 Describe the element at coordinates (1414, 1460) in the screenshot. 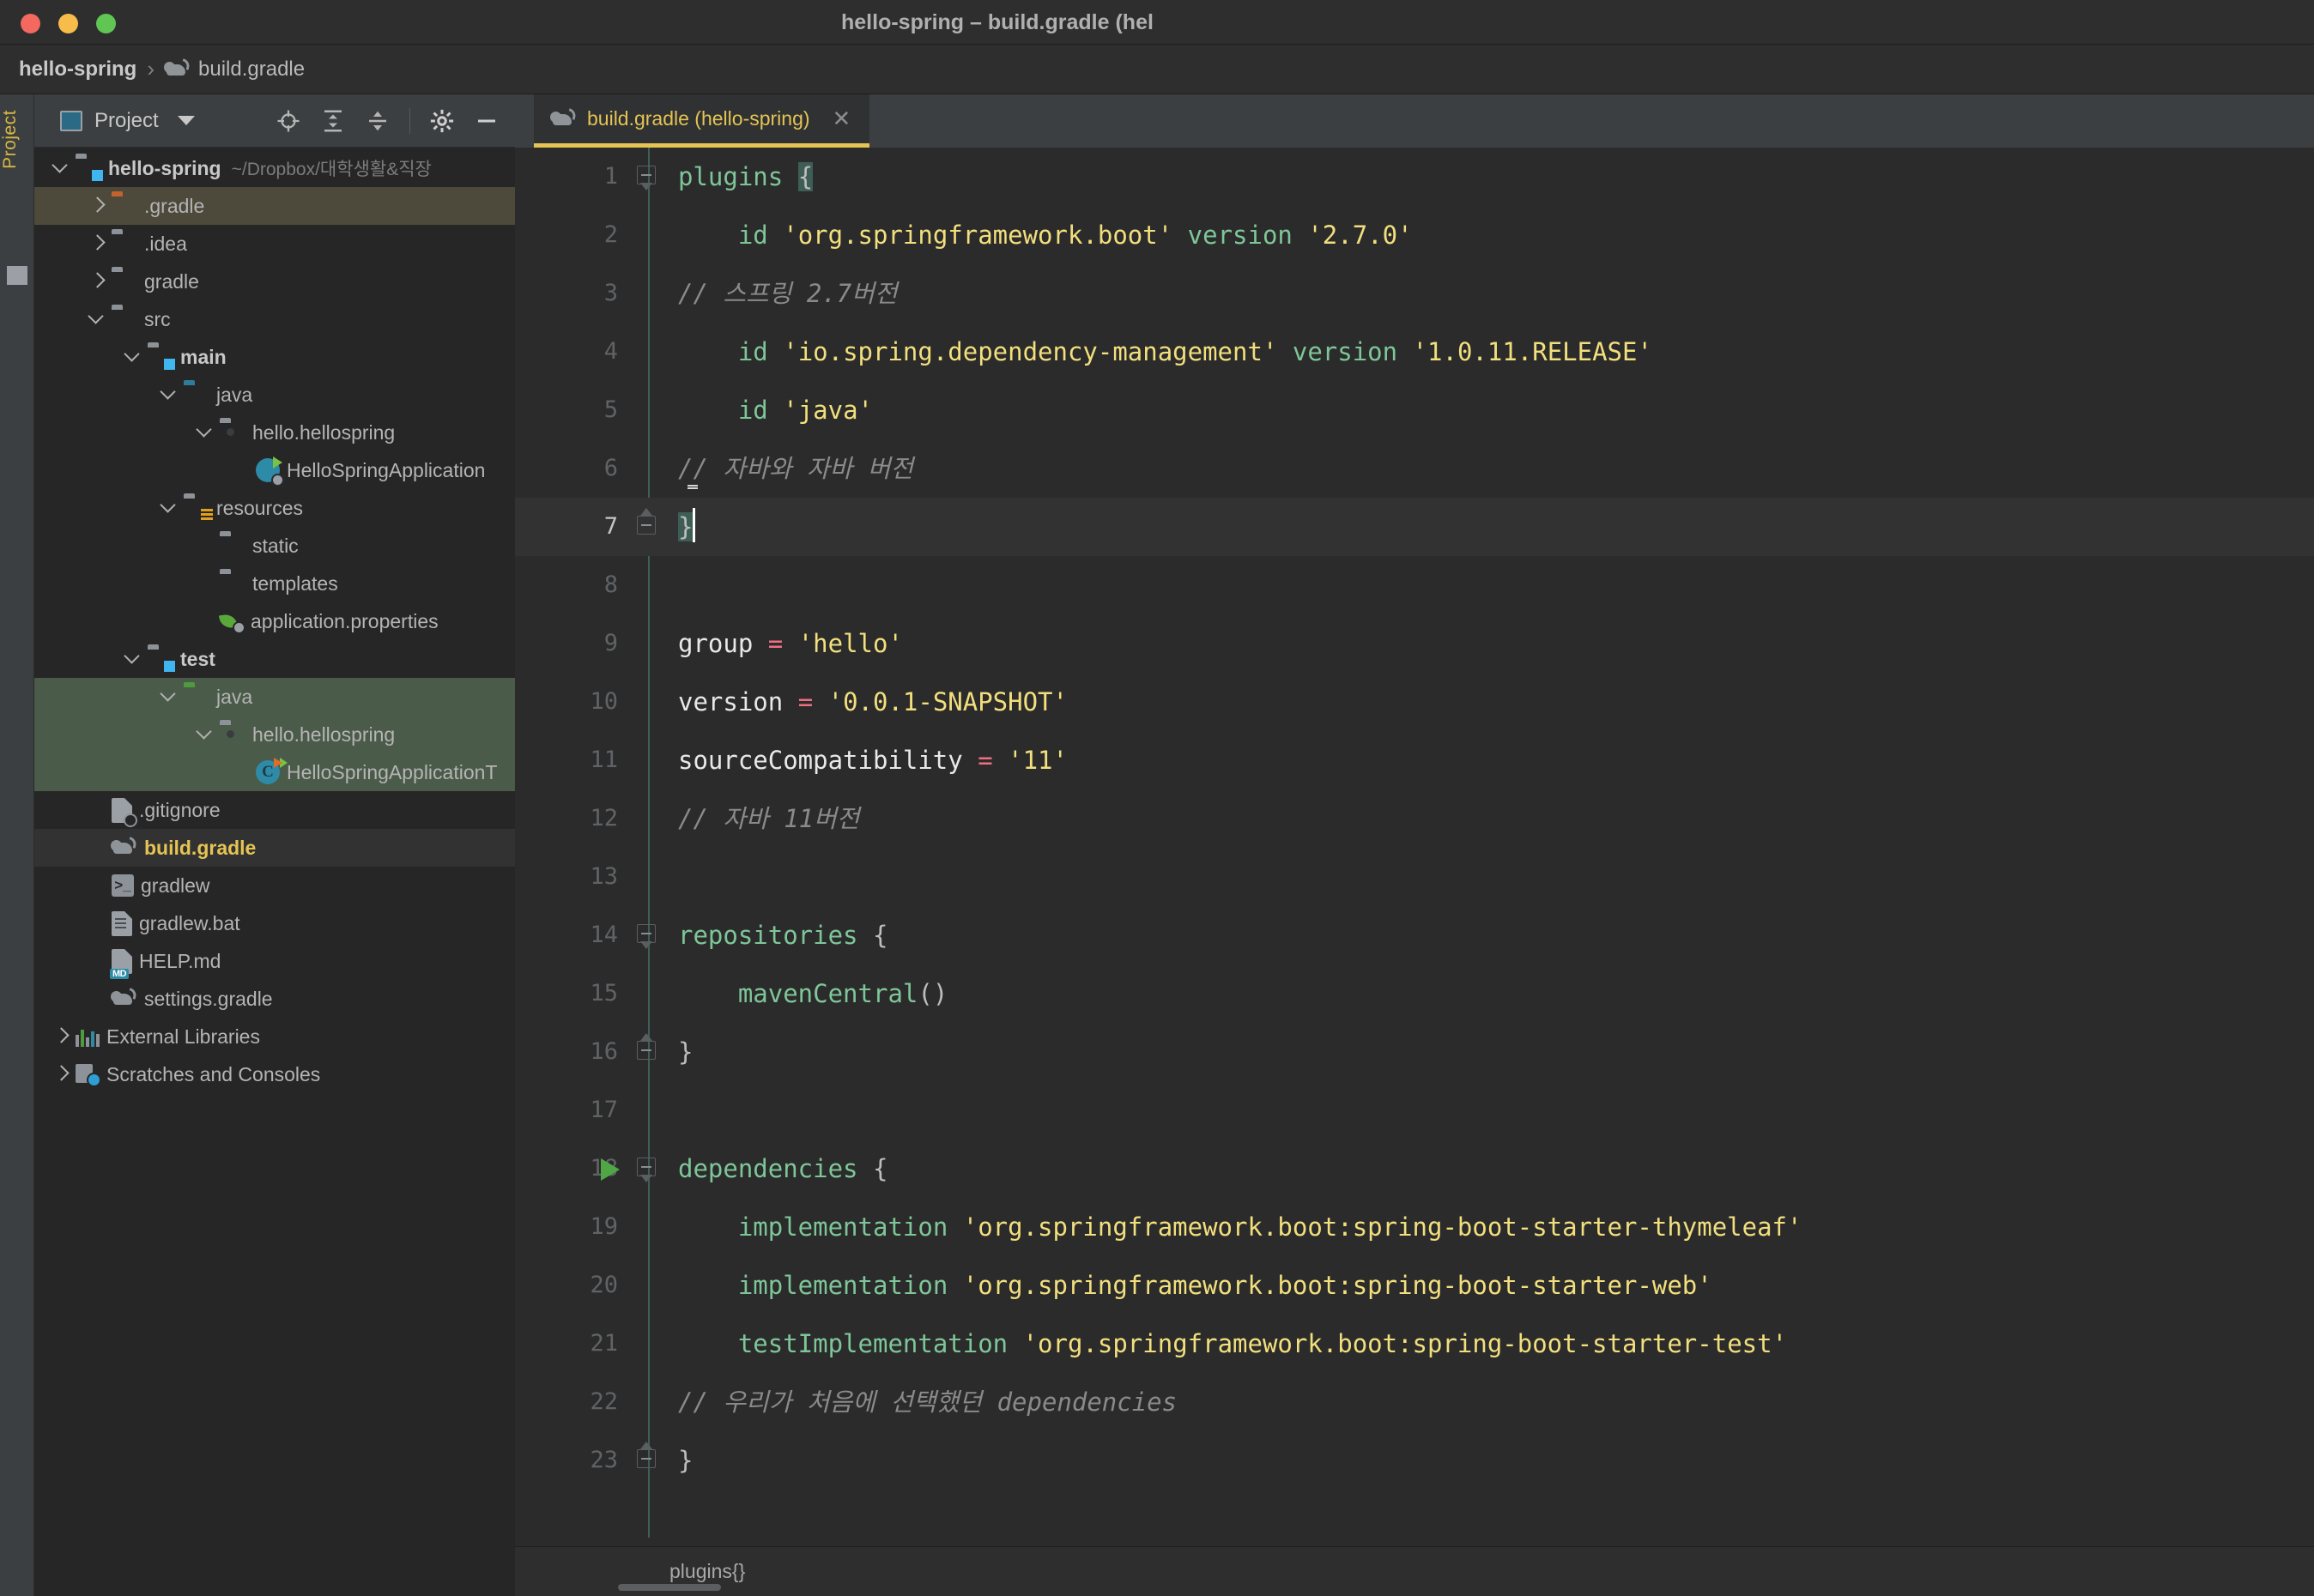

I see `code-line: 23}` at that location.